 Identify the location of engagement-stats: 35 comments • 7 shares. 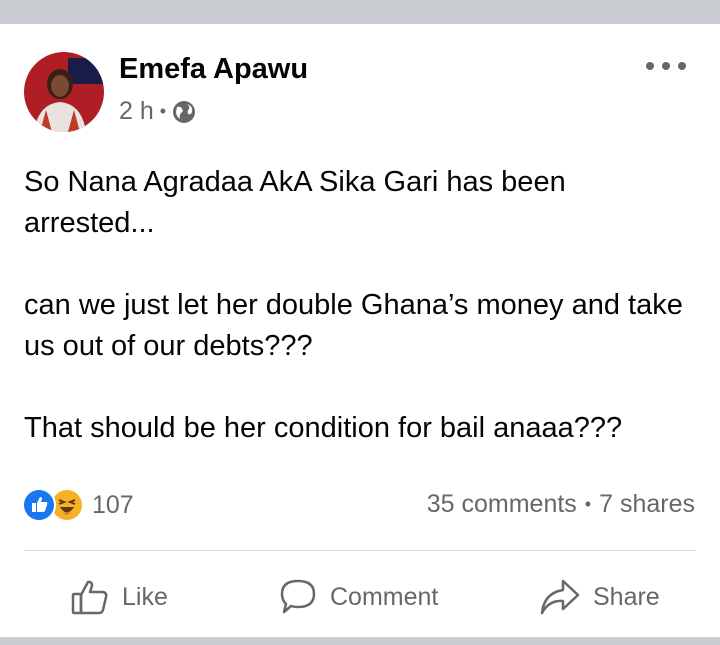
(561, 504).